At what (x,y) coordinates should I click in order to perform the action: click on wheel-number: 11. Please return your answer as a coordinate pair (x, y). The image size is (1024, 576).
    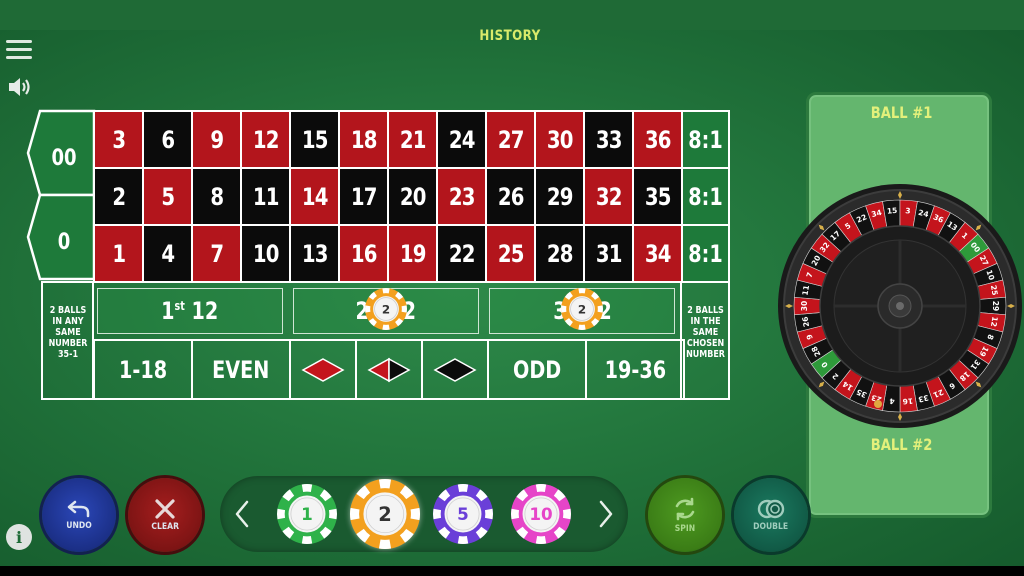
    Looking at the image, I should click on (806, 290).